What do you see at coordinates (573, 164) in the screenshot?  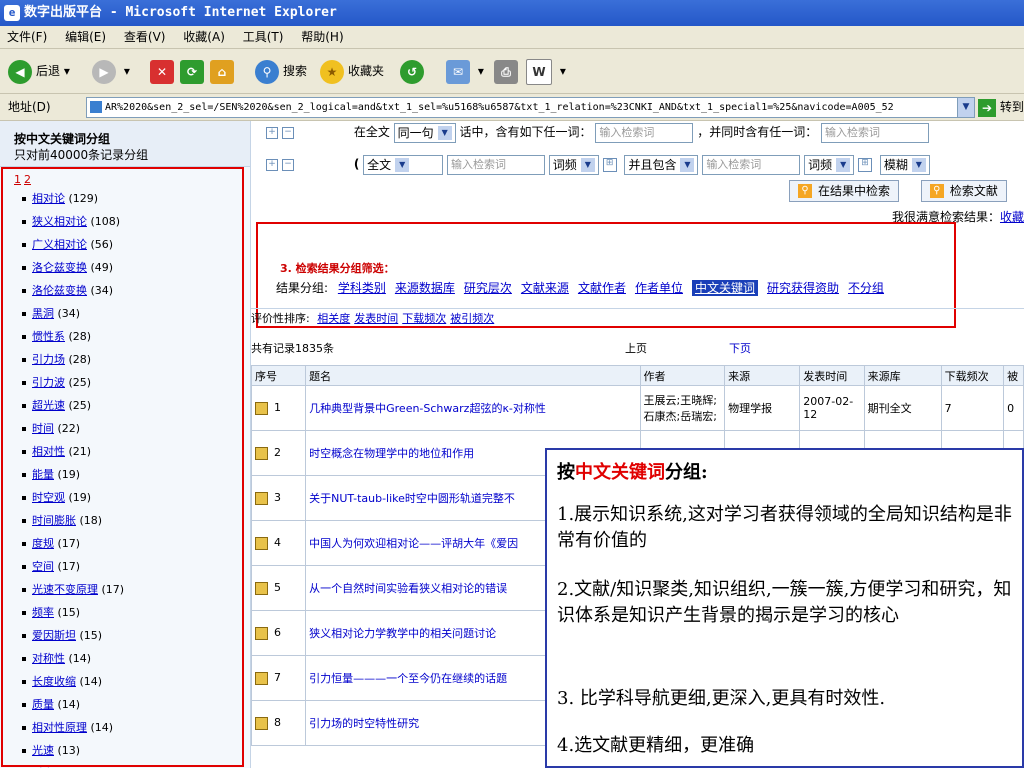 I see `frequency-select: 词频 ▼` at bounding box center [573, 164].